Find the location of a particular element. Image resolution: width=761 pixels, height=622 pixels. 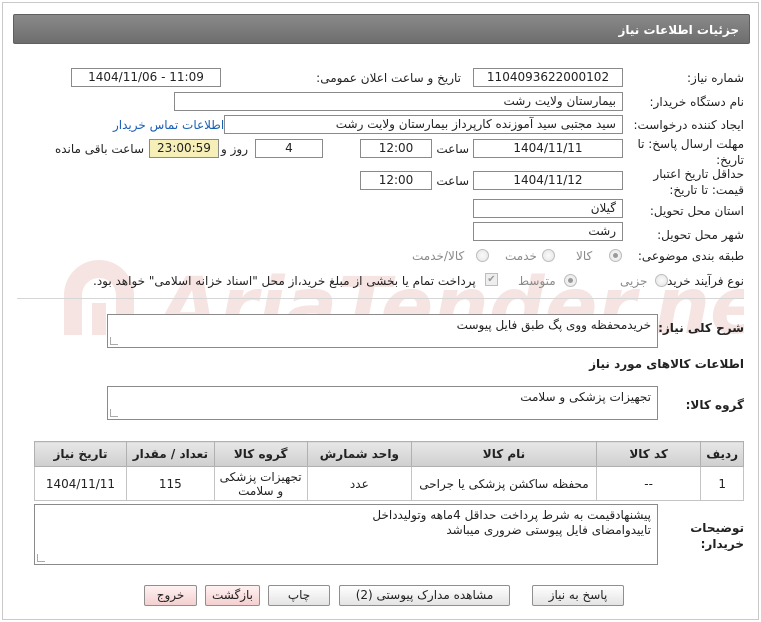

cell-unit: عدد is located at coordinates (359, 483).